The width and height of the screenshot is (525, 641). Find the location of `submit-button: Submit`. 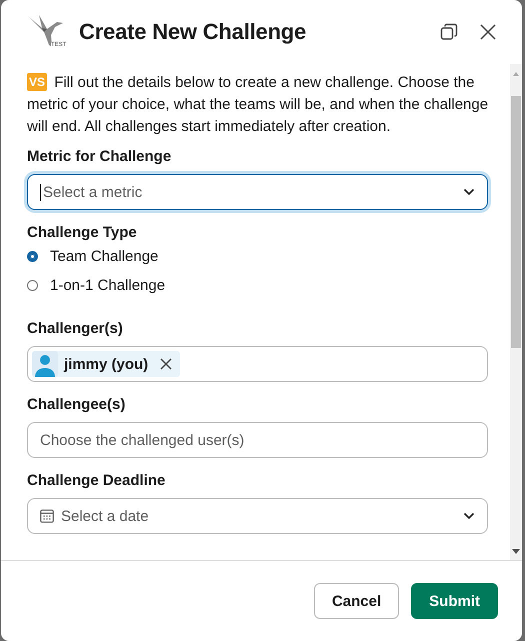

submit-button: Submit is located at coordinates (454, 601).